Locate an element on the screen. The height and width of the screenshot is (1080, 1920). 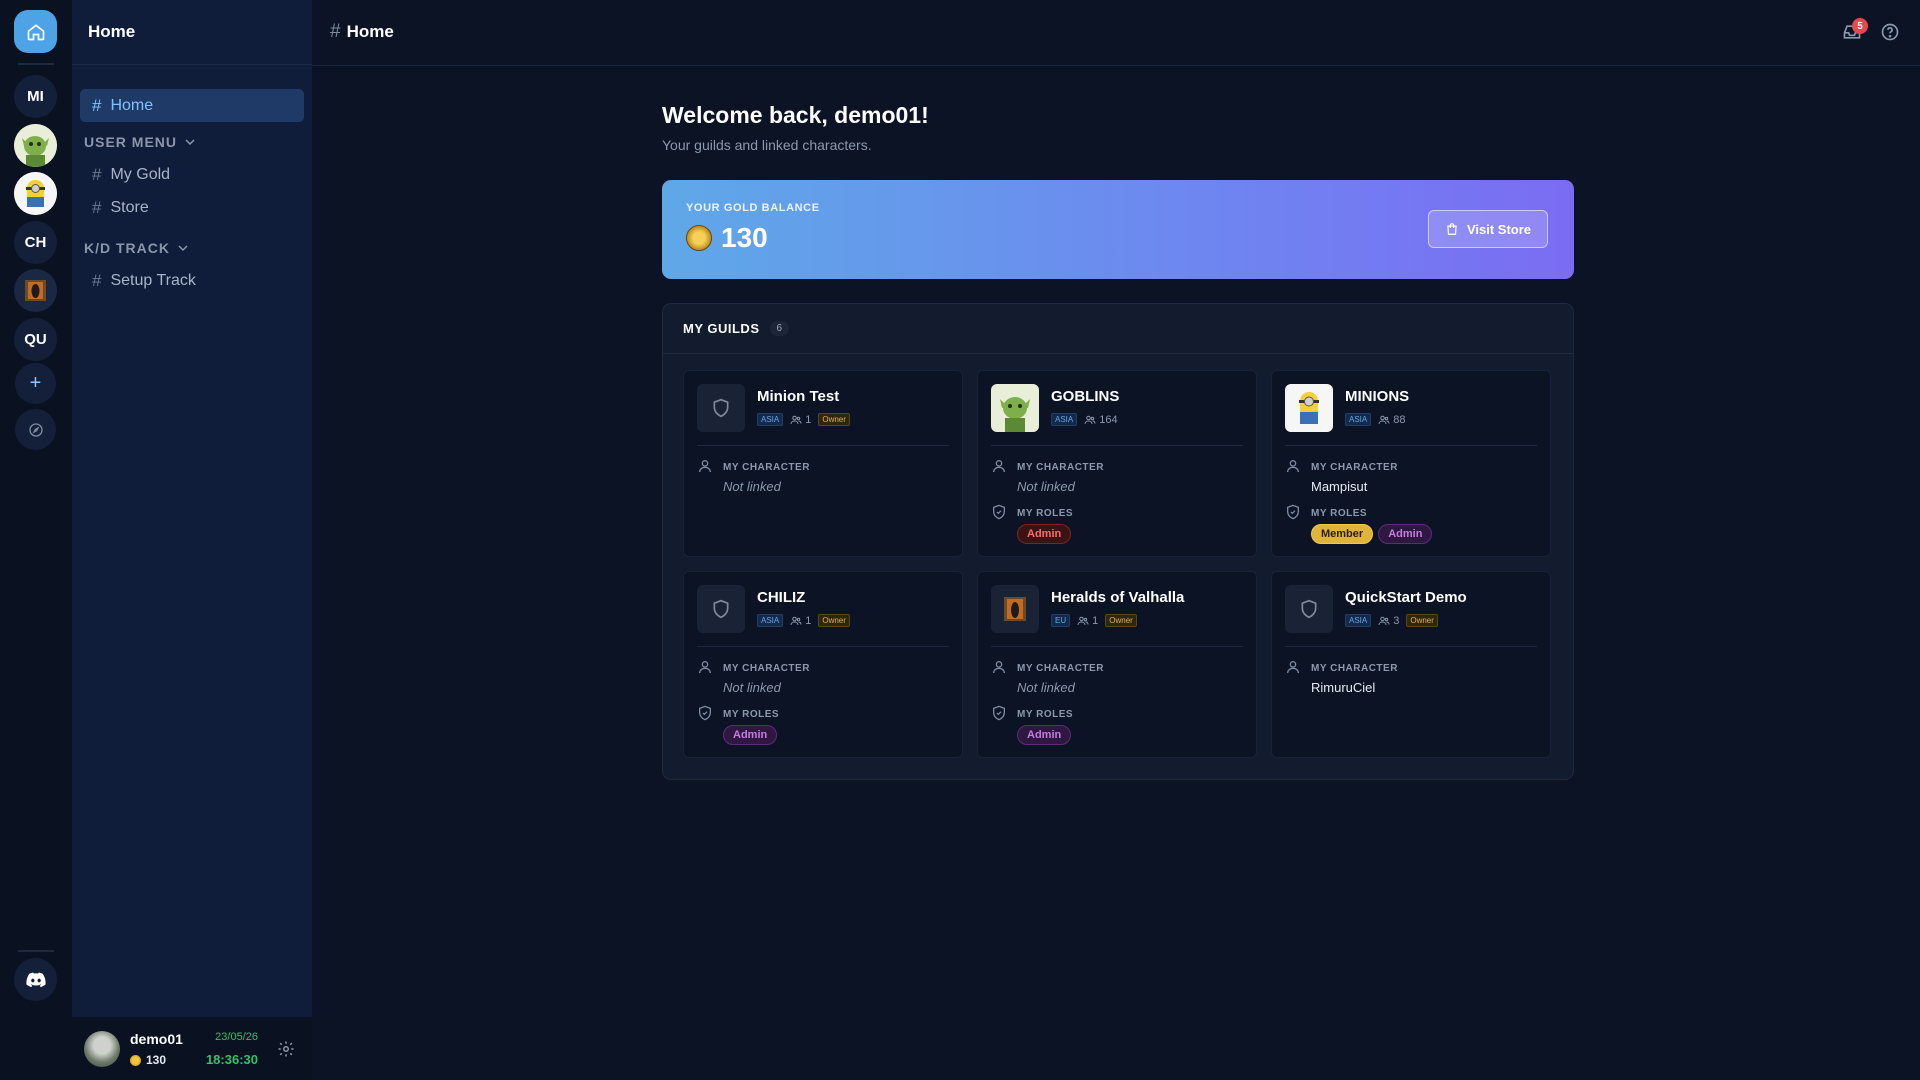
visit-store-button: Visit Store is located at coordinates (1488, 229).